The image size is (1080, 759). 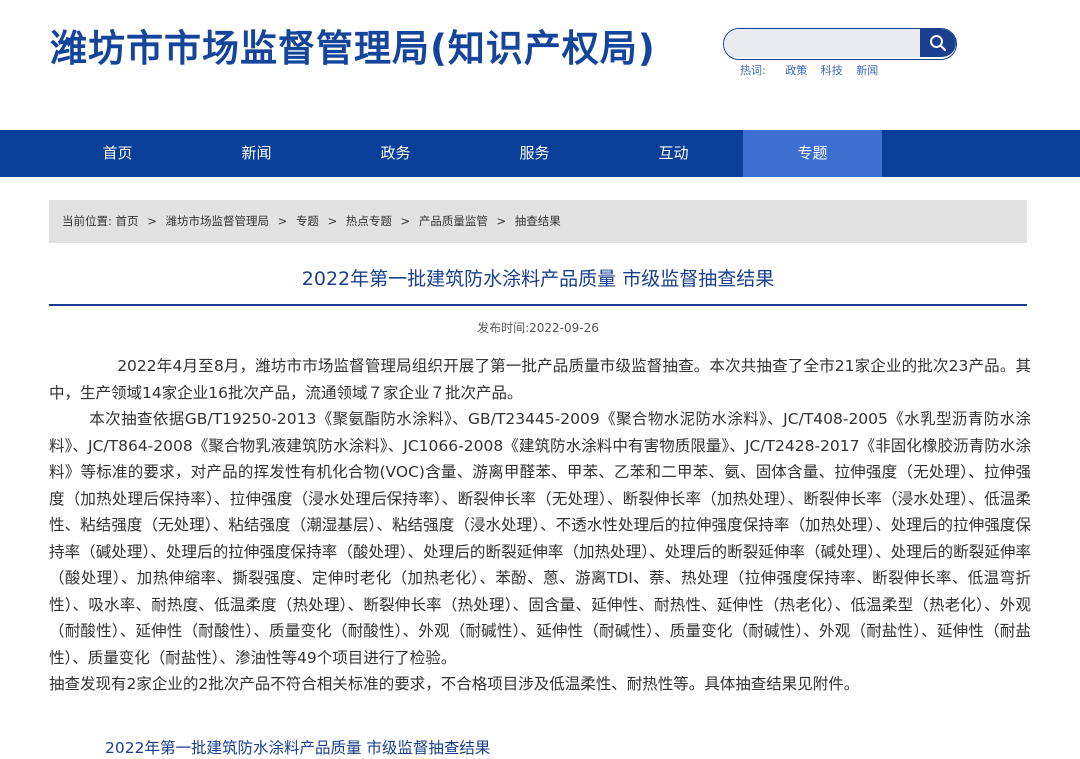 I want to click on search-box, so click(x=840, y=44).